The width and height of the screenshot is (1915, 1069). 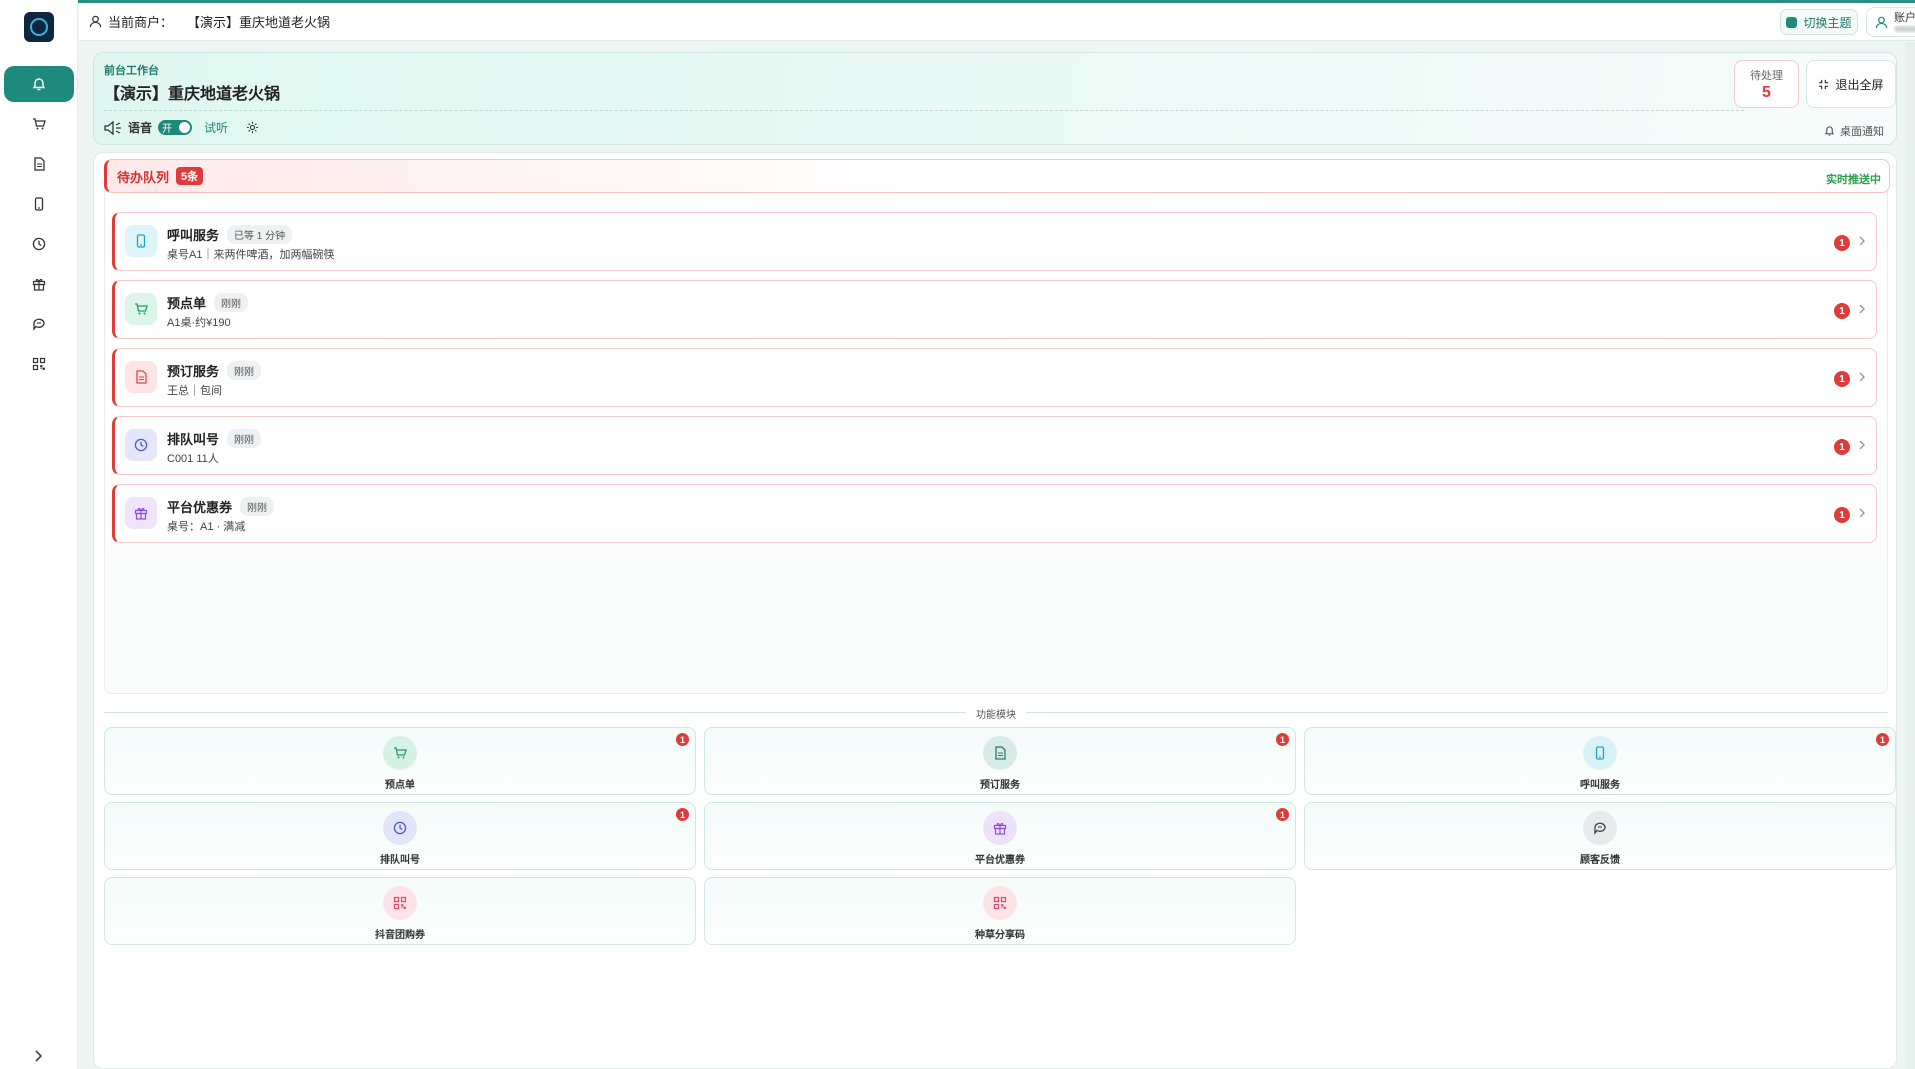 I want to click on top-header: 当前商户： 【演示】重庆地道老火锅 切换主题 账户, so click(x=997, y=22).